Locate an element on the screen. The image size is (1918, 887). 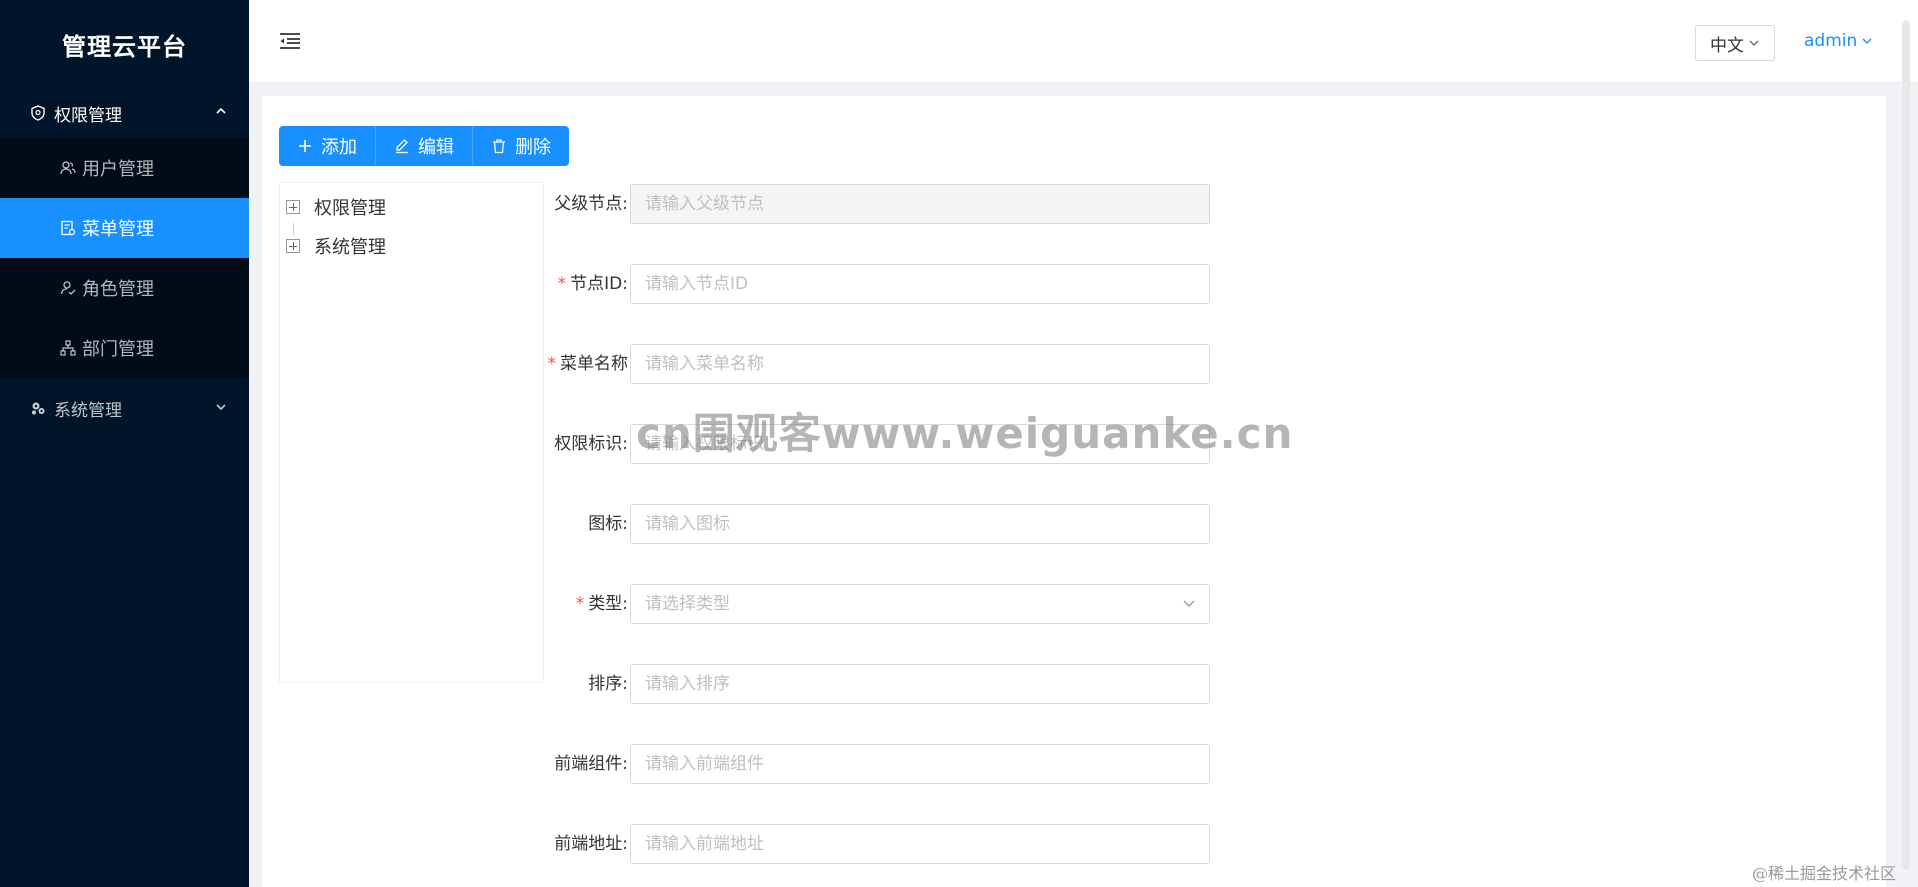
user-menu: admin is located at coordinates (1838, 41).